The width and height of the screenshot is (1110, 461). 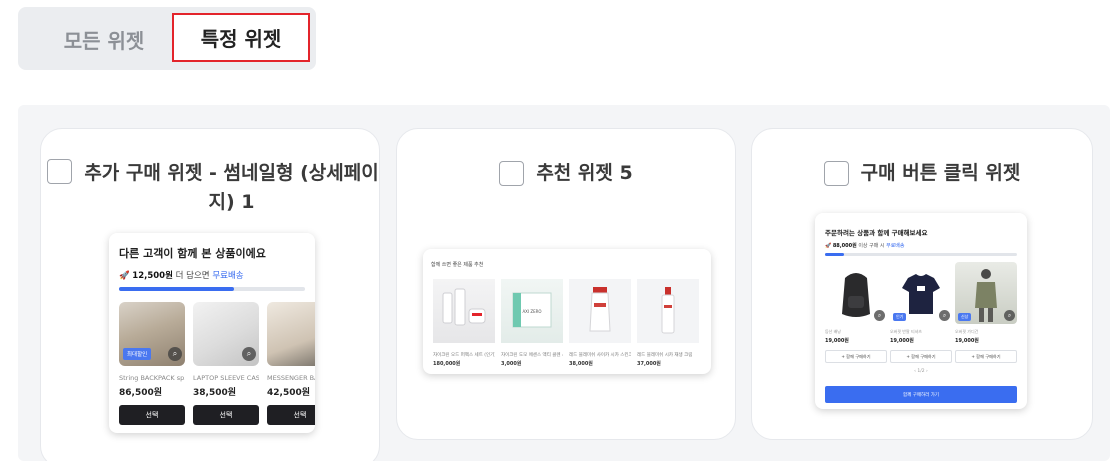 What do you see at coordinates (291, 378) in the screenshot?
I see `product-name: MESSENGER BAG` at bounding box center [291, 378].